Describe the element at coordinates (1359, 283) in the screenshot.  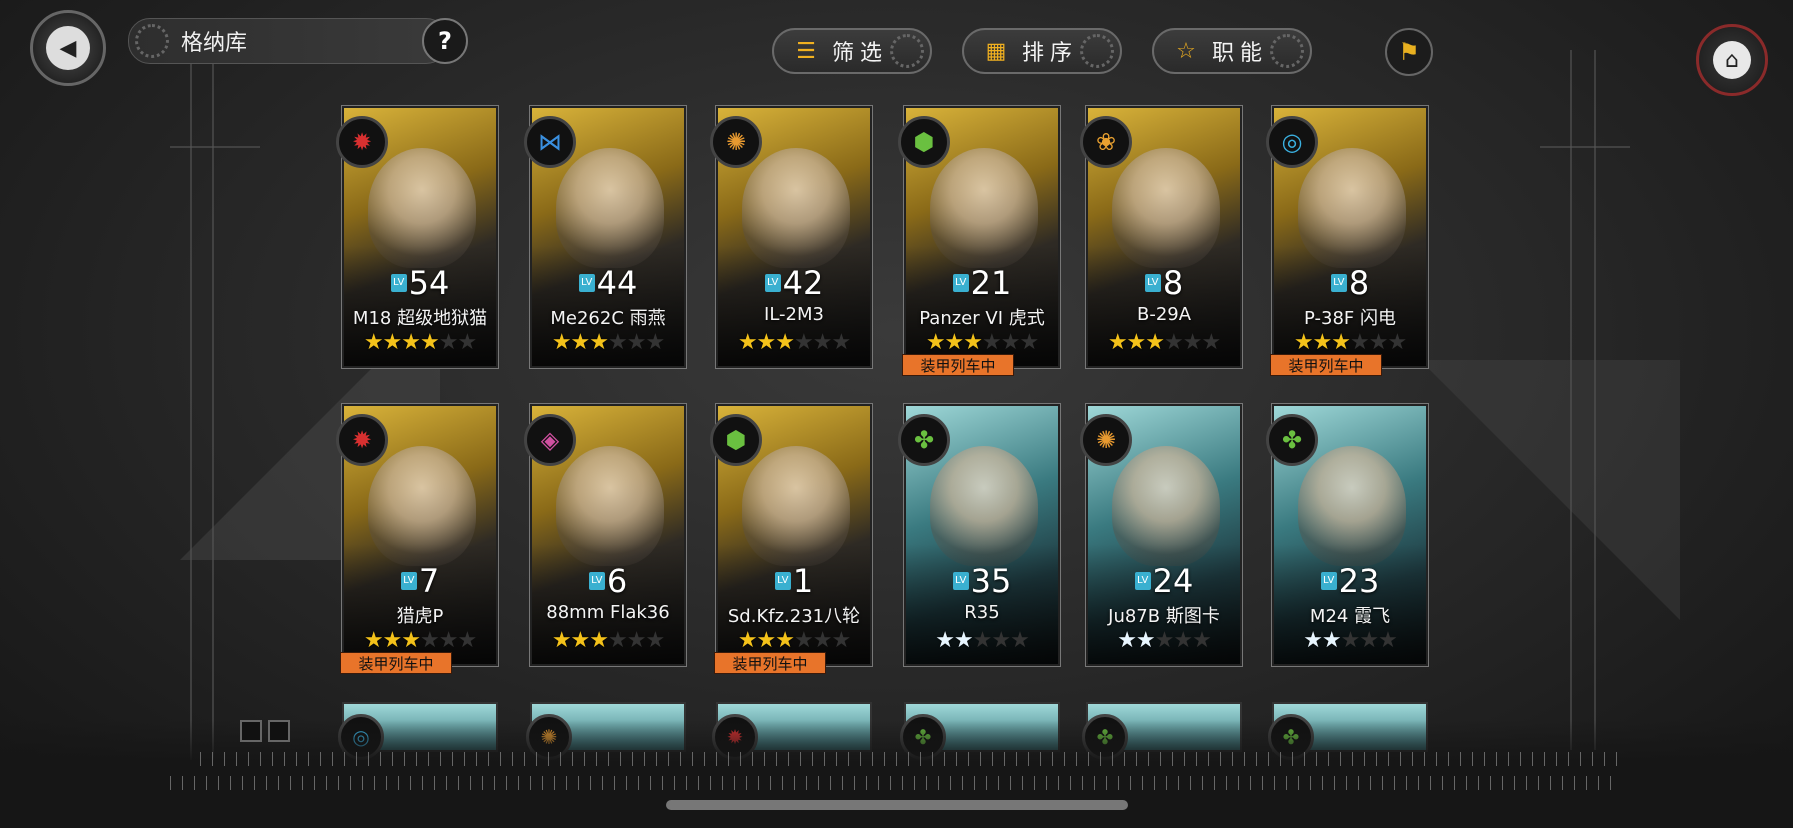
I see `level-value: 8` at that location.